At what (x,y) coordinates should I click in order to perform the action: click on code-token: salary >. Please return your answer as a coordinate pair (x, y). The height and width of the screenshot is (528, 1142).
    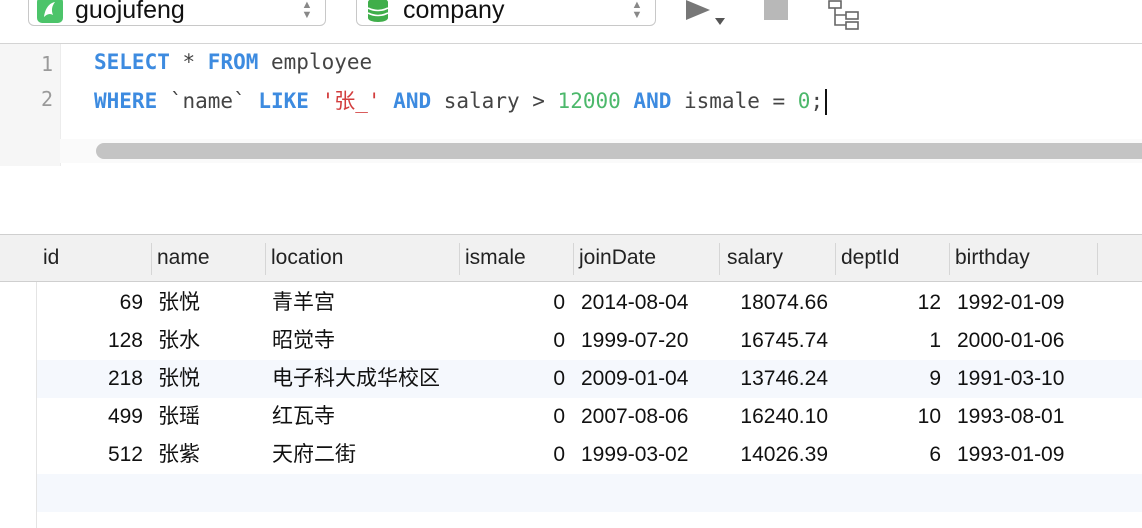
    Looking at the image, I should click on (494, 101).